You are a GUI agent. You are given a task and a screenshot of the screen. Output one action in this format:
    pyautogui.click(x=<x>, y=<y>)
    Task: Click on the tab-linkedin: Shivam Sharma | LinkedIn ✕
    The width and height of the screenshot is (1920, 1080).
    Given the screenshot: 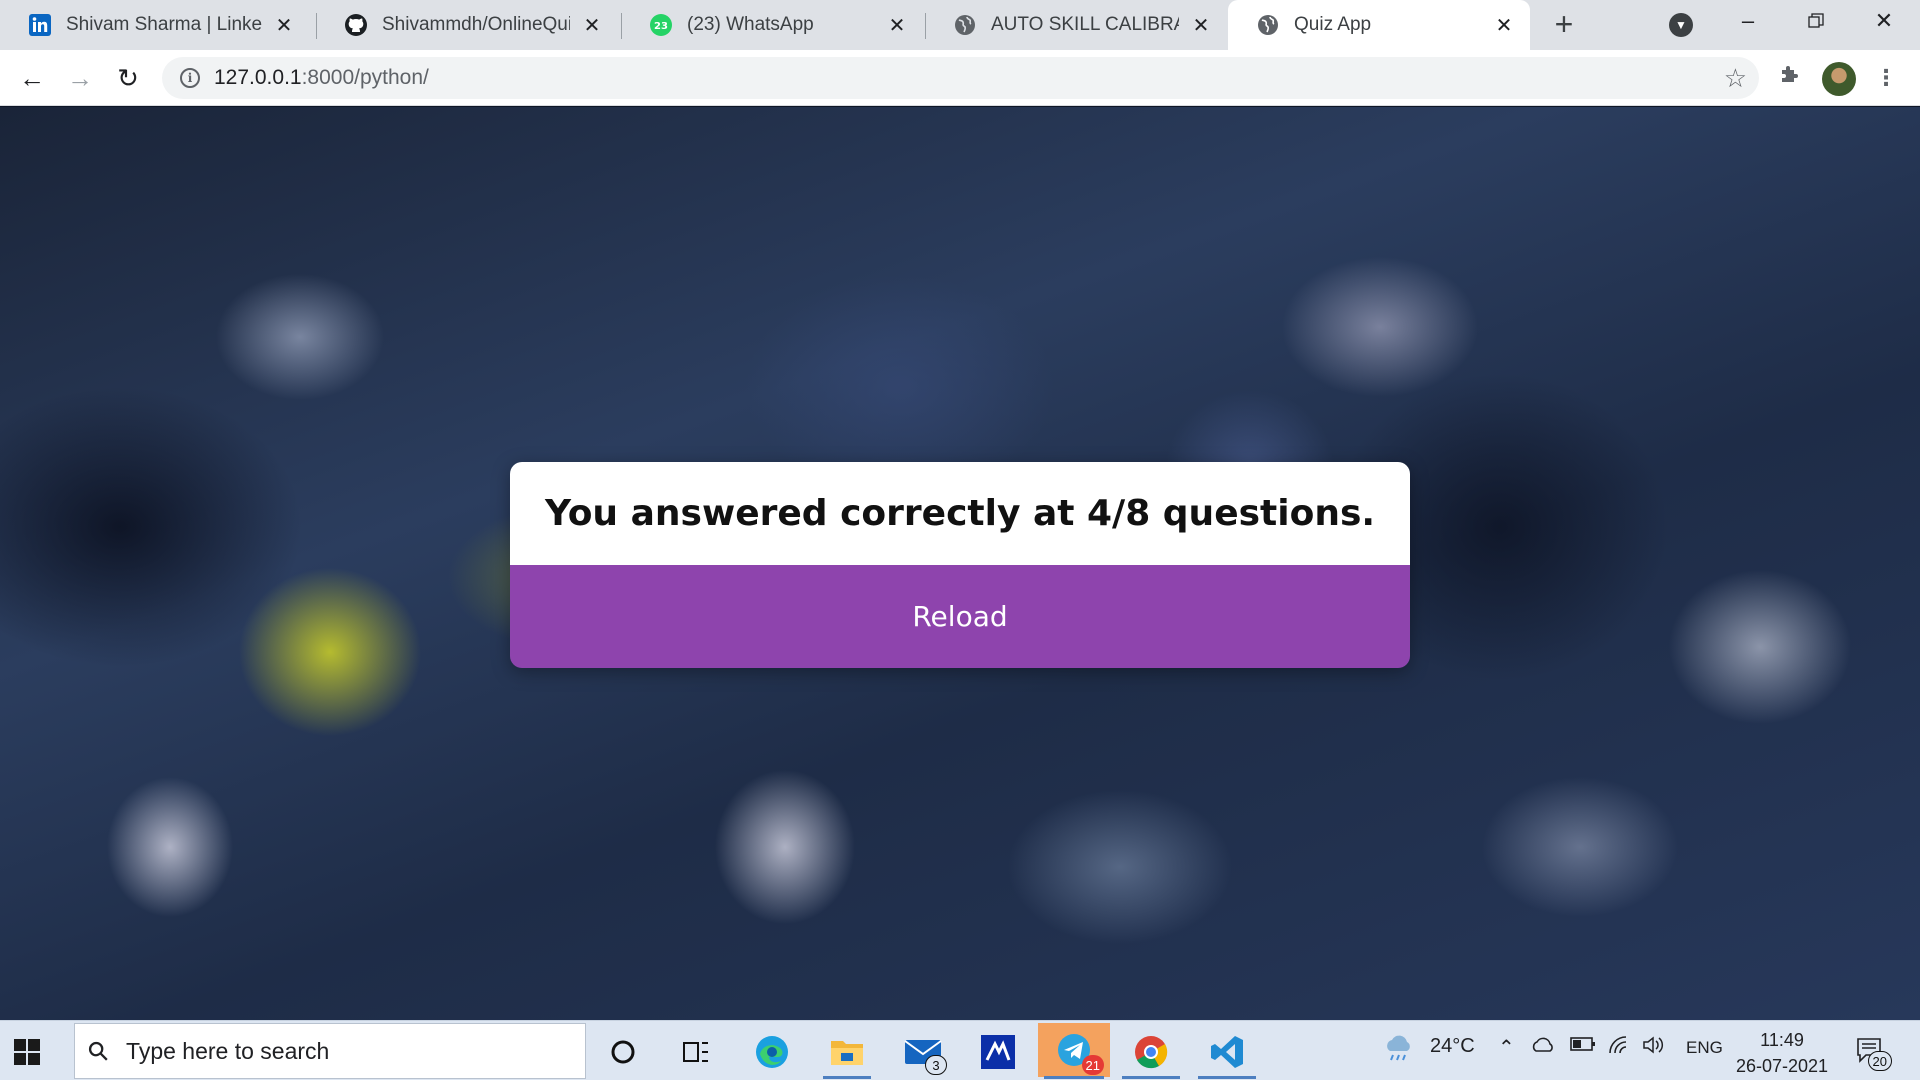 What is the action you would take?
    pyautogui.click(x=155, y=25)
    